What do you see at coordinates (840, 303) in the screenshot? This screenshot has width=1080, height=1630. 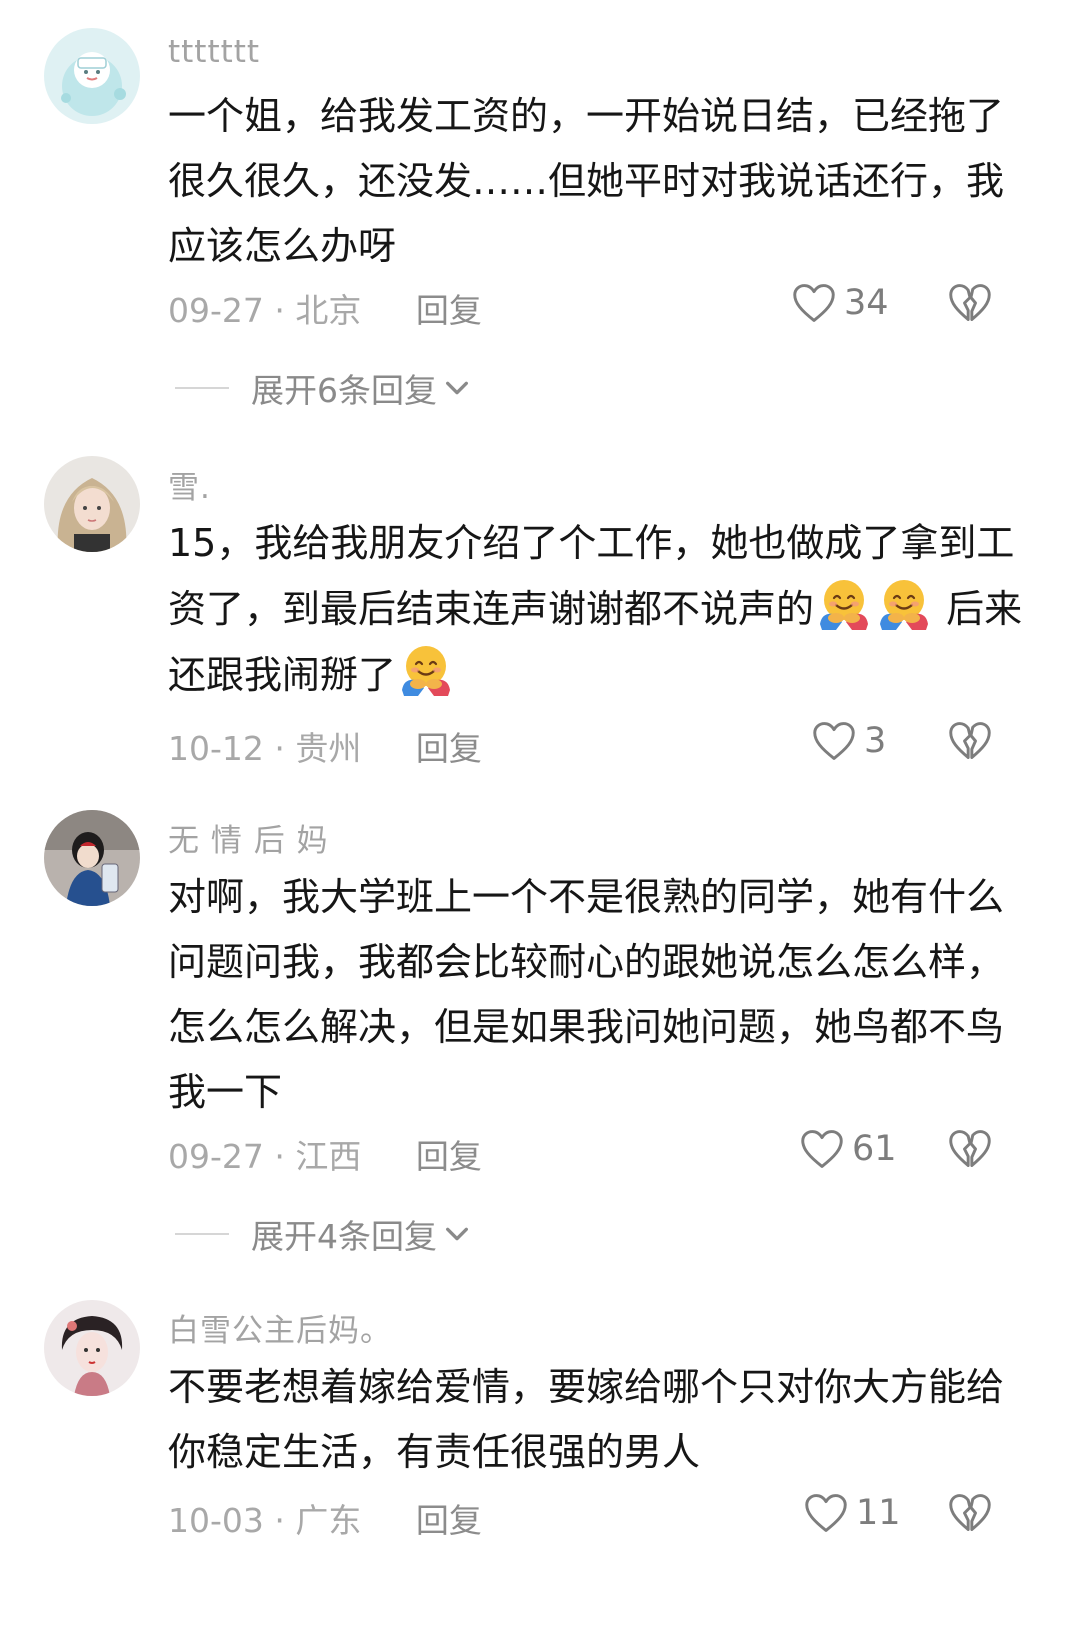 I see `like-button: 34` at bounding box center [840, 303].